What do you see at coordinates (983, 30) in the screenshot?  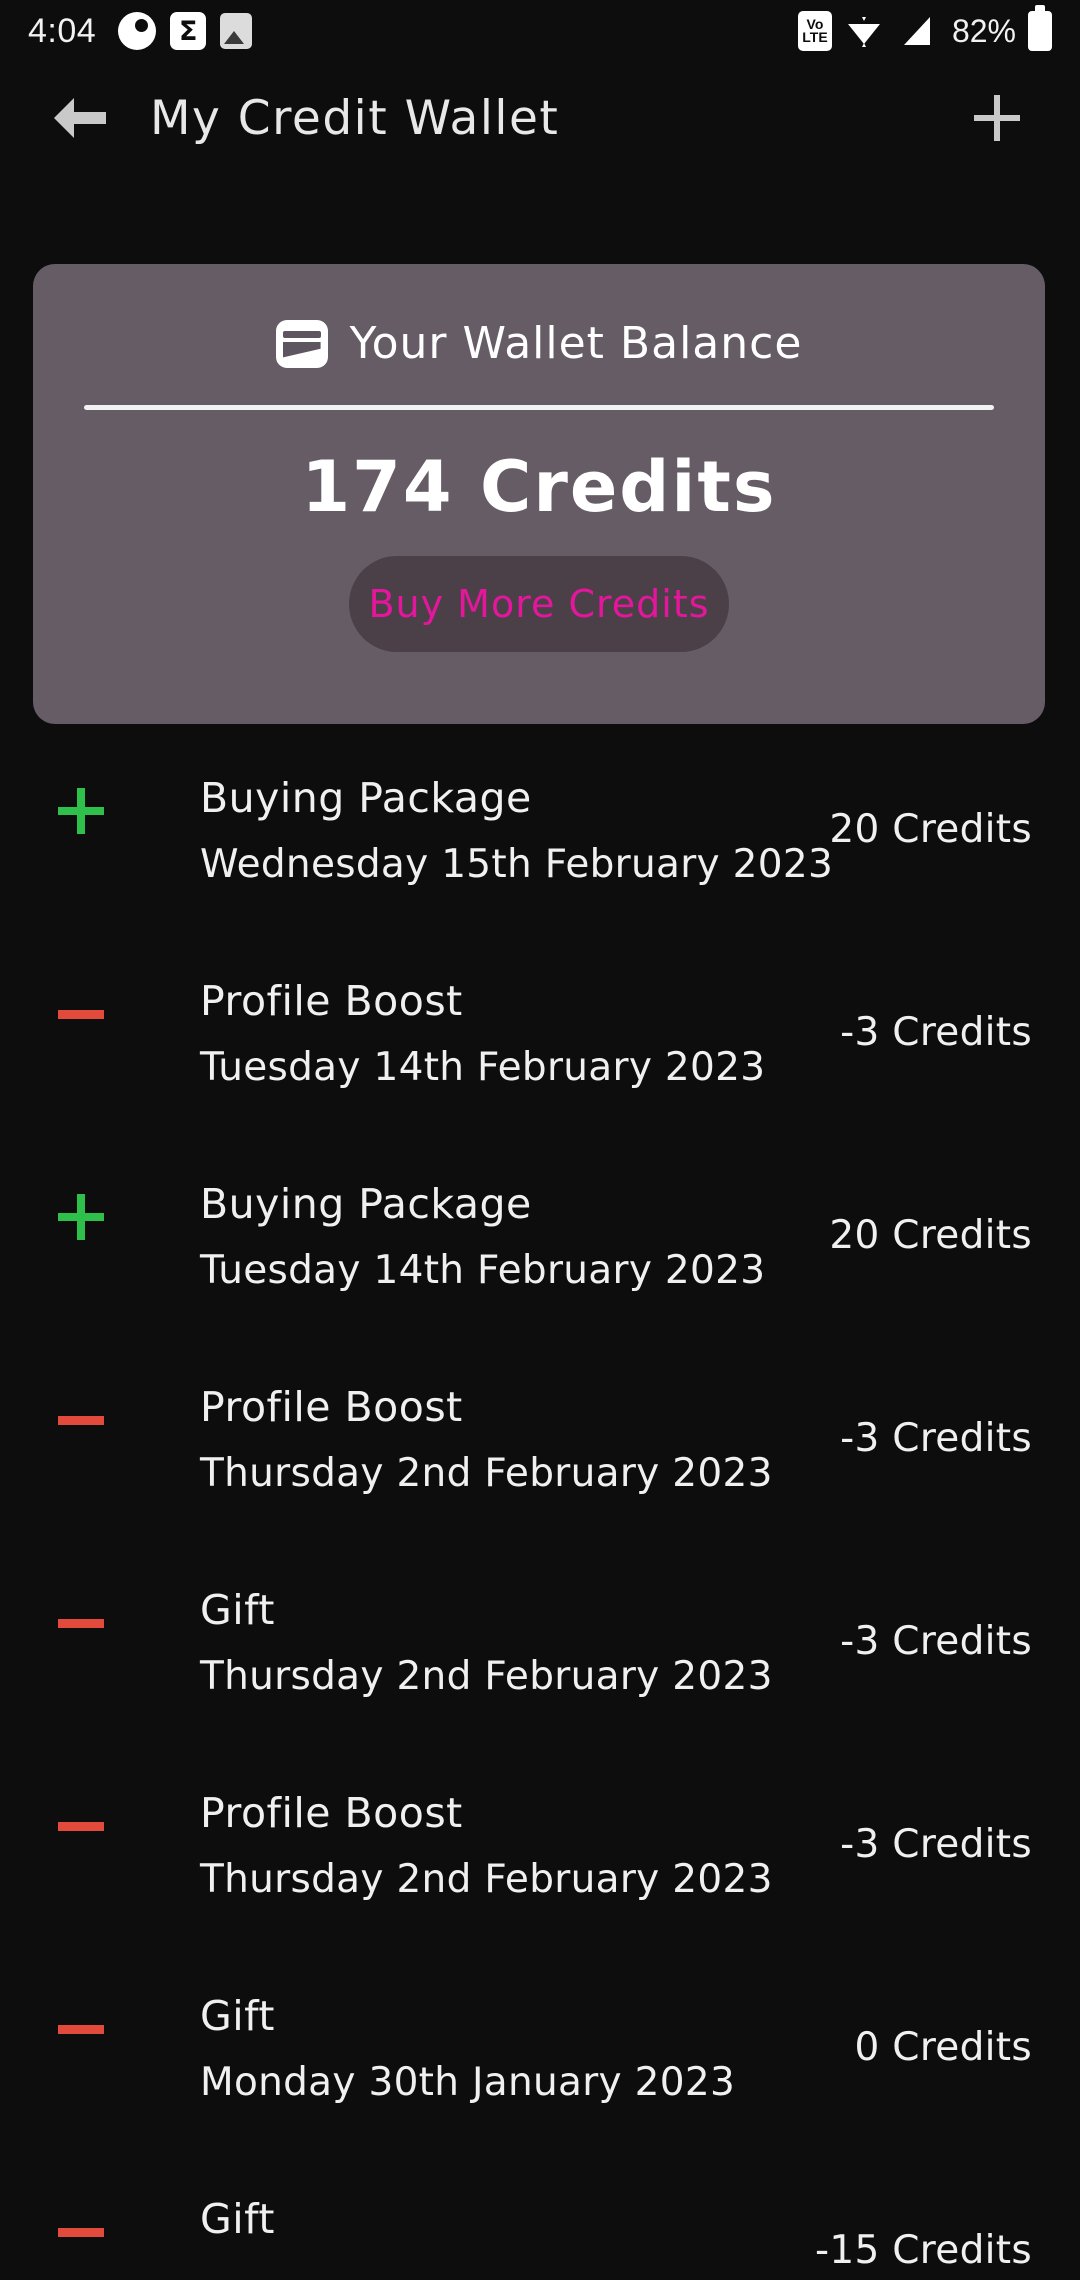 I see `battery-percent-label: 82%` at bounding box center [983, 30].